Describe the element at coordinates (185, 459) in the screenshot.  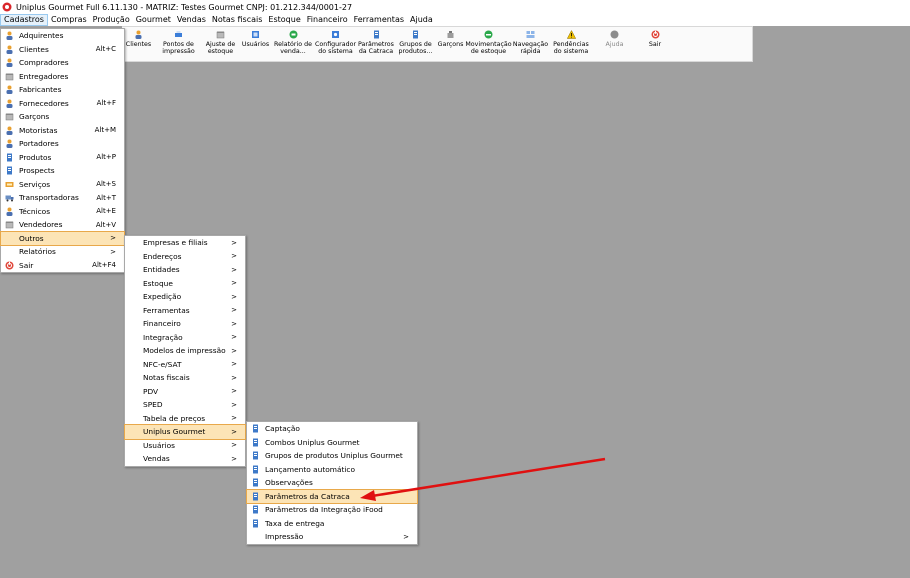
I see `menu-item-vendas: Vendas >` at that location.